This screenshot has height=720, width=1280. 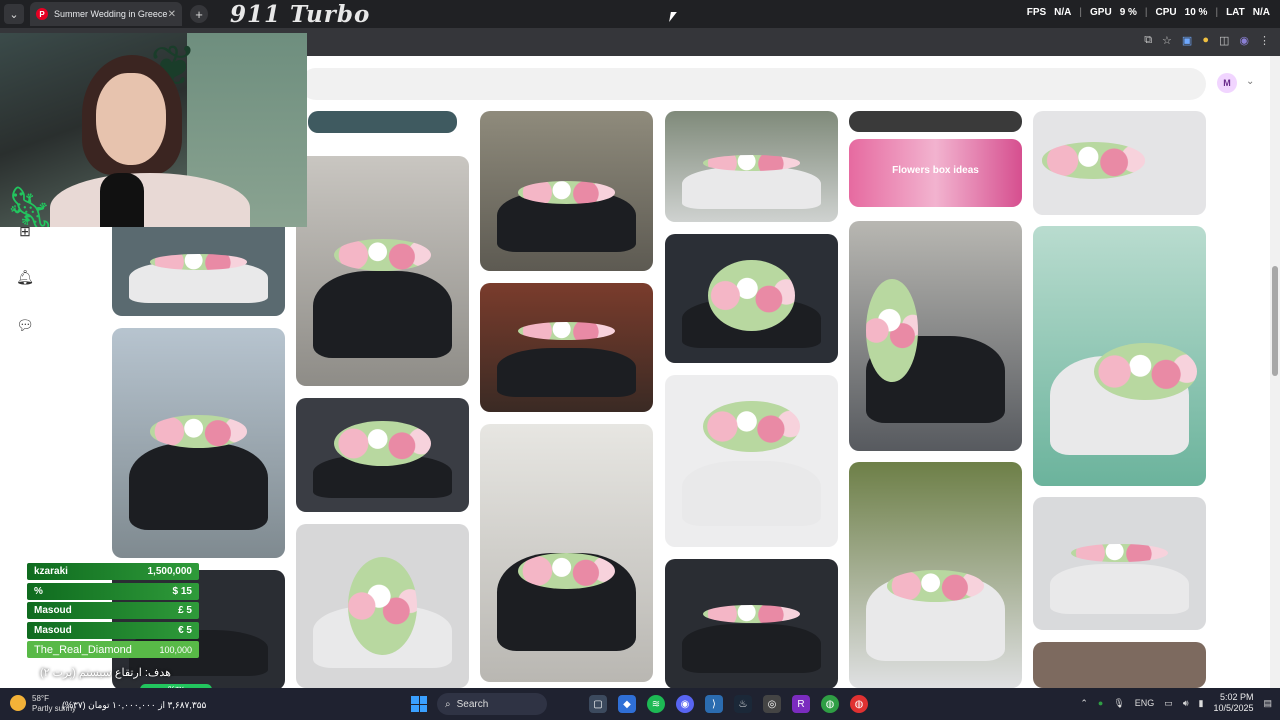 What do you see at coordinates (1148, 40) in the screenshot?
I see `install-icon: ⧉` at bounding box center [1148, 40].